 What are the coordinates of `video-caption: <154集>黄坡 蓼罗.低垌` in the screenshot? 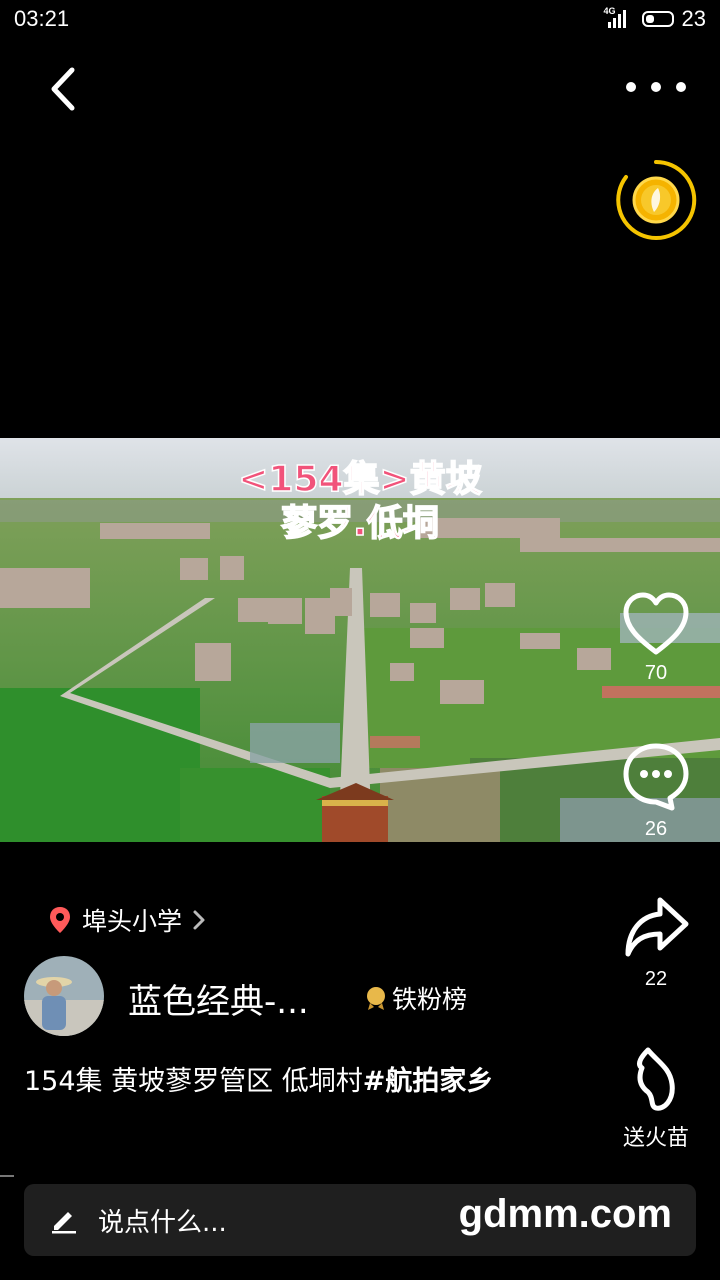 It's located at (360, 502).